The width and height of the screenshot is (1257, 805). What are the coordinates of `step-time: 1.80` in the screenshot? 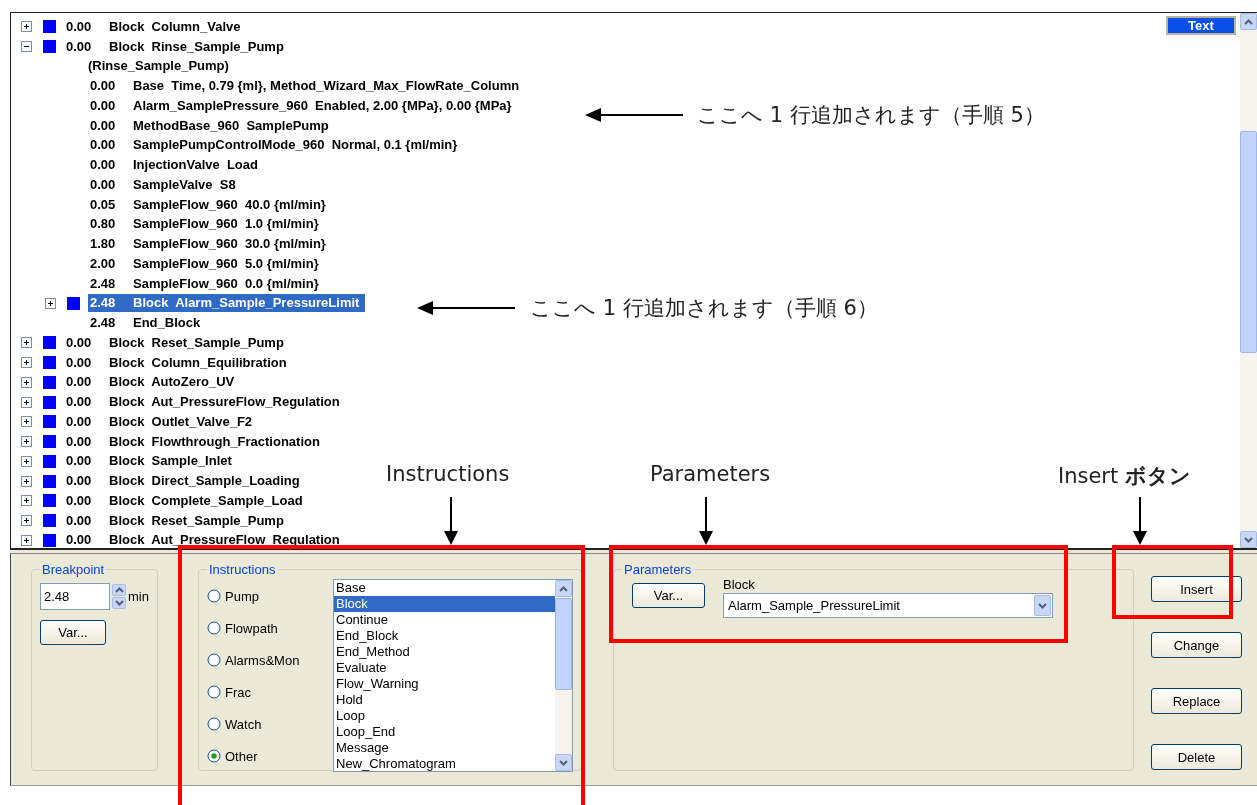 It's located at (110, 244).